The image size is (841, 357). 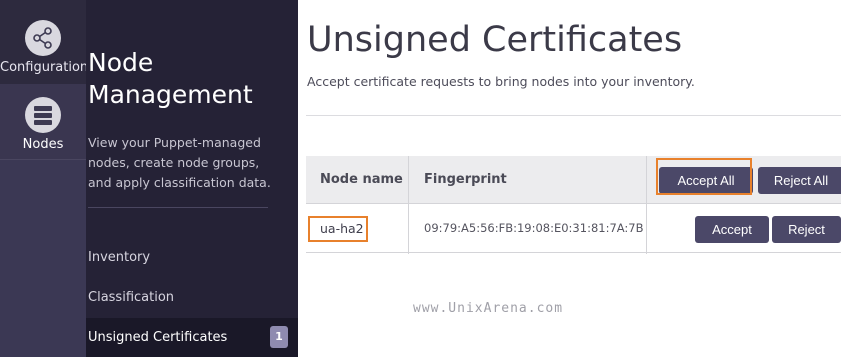 What do you see at coordinates (799, 180) in the screenshot?
I see `reject-all-button: Reject All` at bounding box center [799, 180].